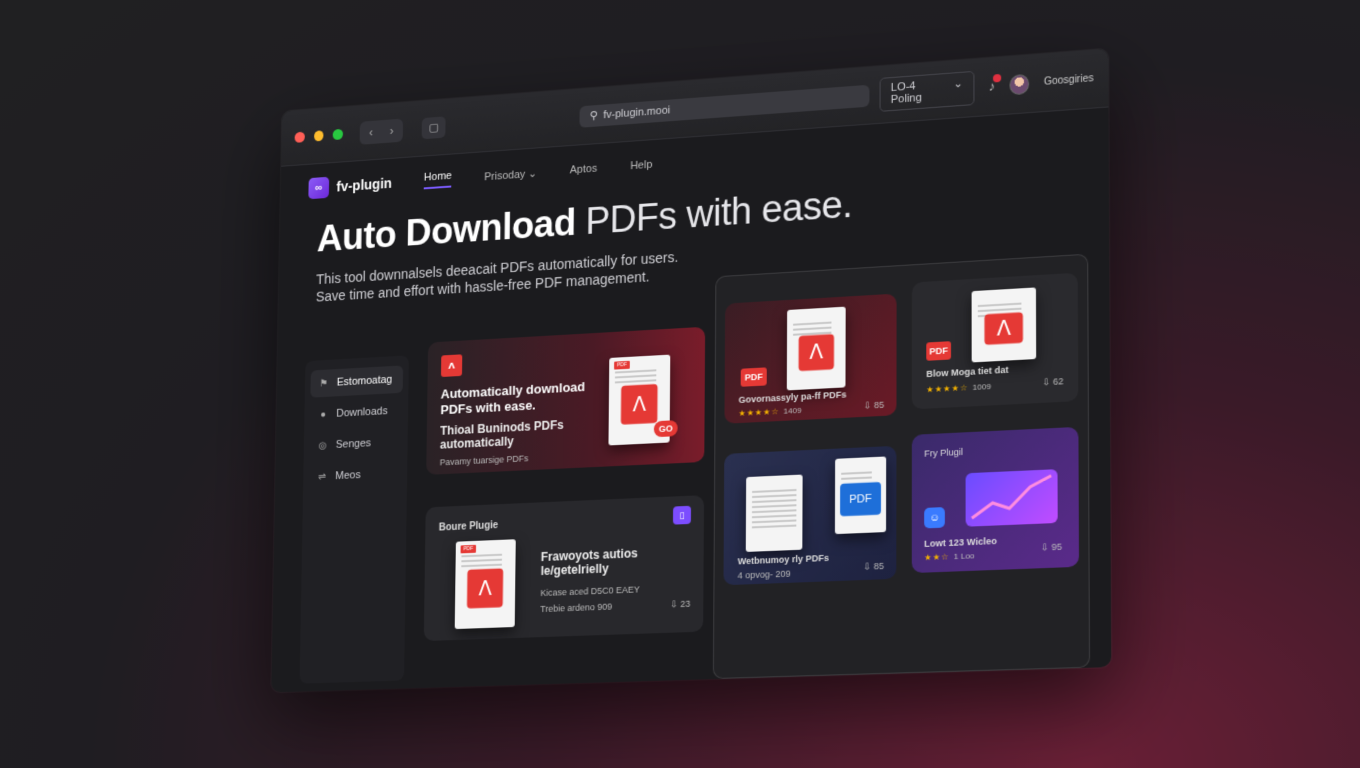  What do you see at coordinates (583, 170) in the screenshot?
I see `nav-link-aptos: Aptos` at bounding box center [583, 170].